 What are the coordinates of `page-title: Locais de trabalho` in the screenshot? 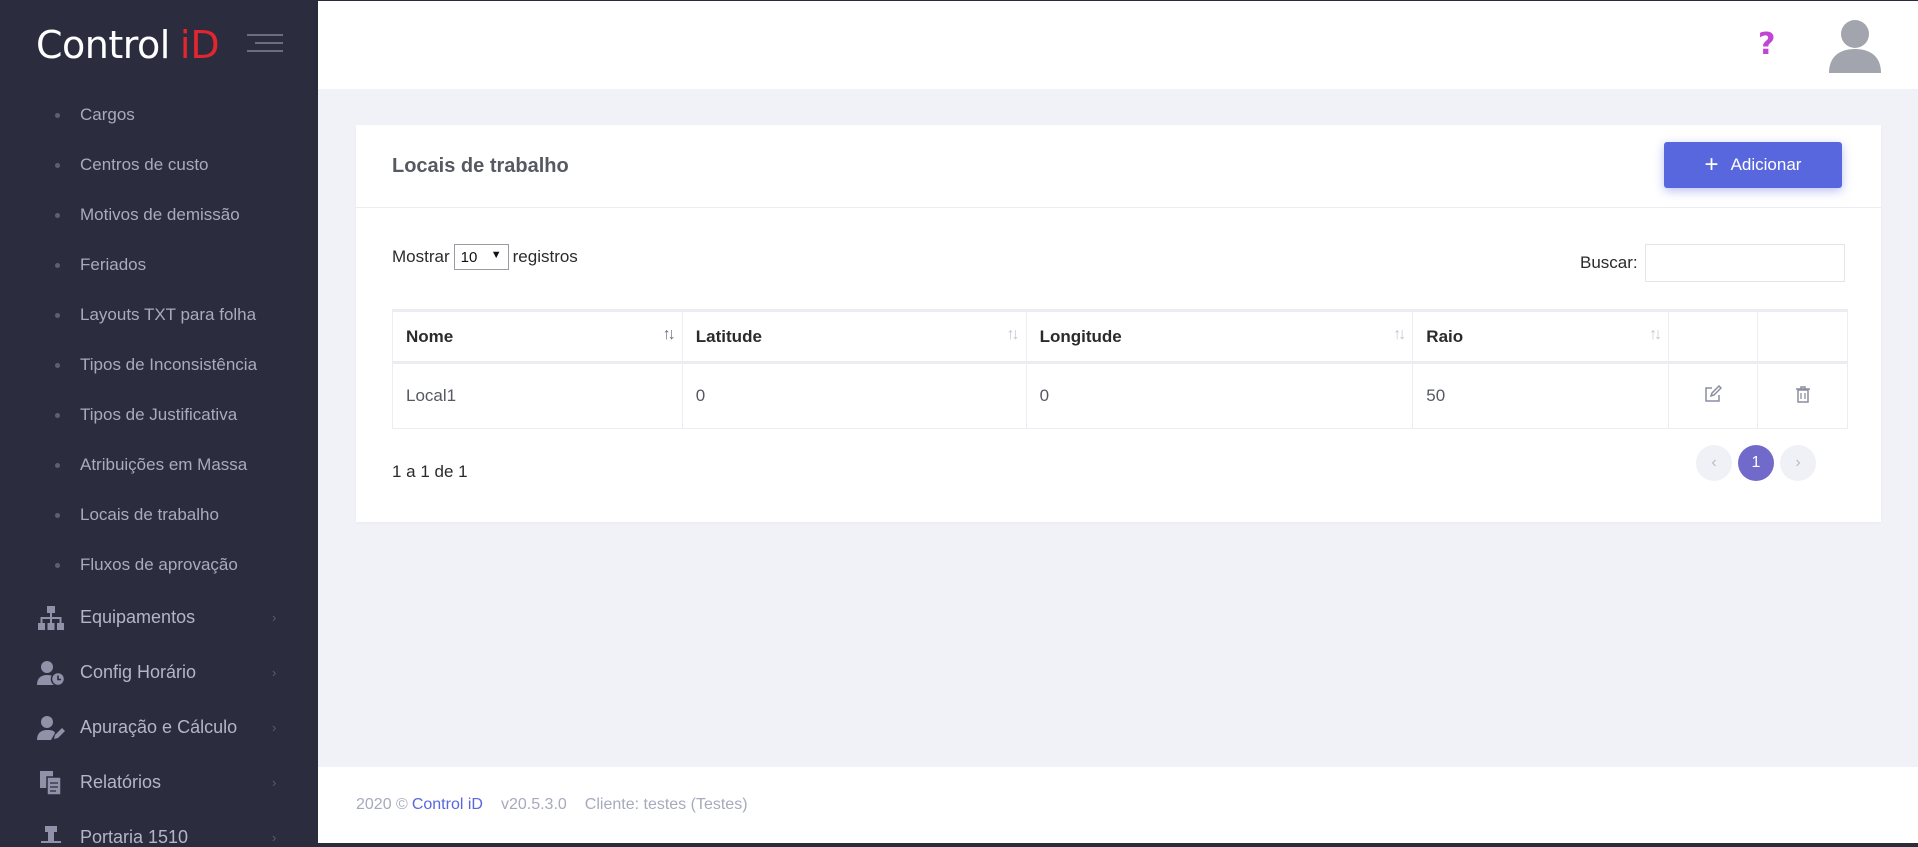 It's located at (480, 166).